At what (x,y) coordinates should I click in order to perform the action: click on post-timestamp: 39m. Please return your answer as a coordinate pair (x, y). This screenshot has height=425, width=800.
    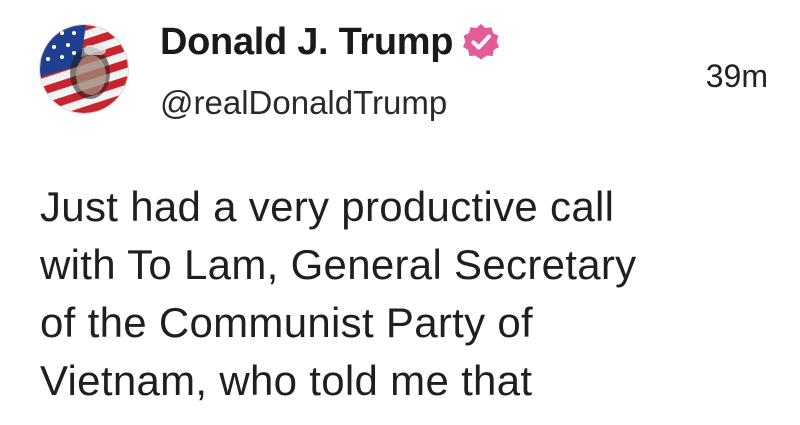
    Looking at the image, I should click on (737, 76).